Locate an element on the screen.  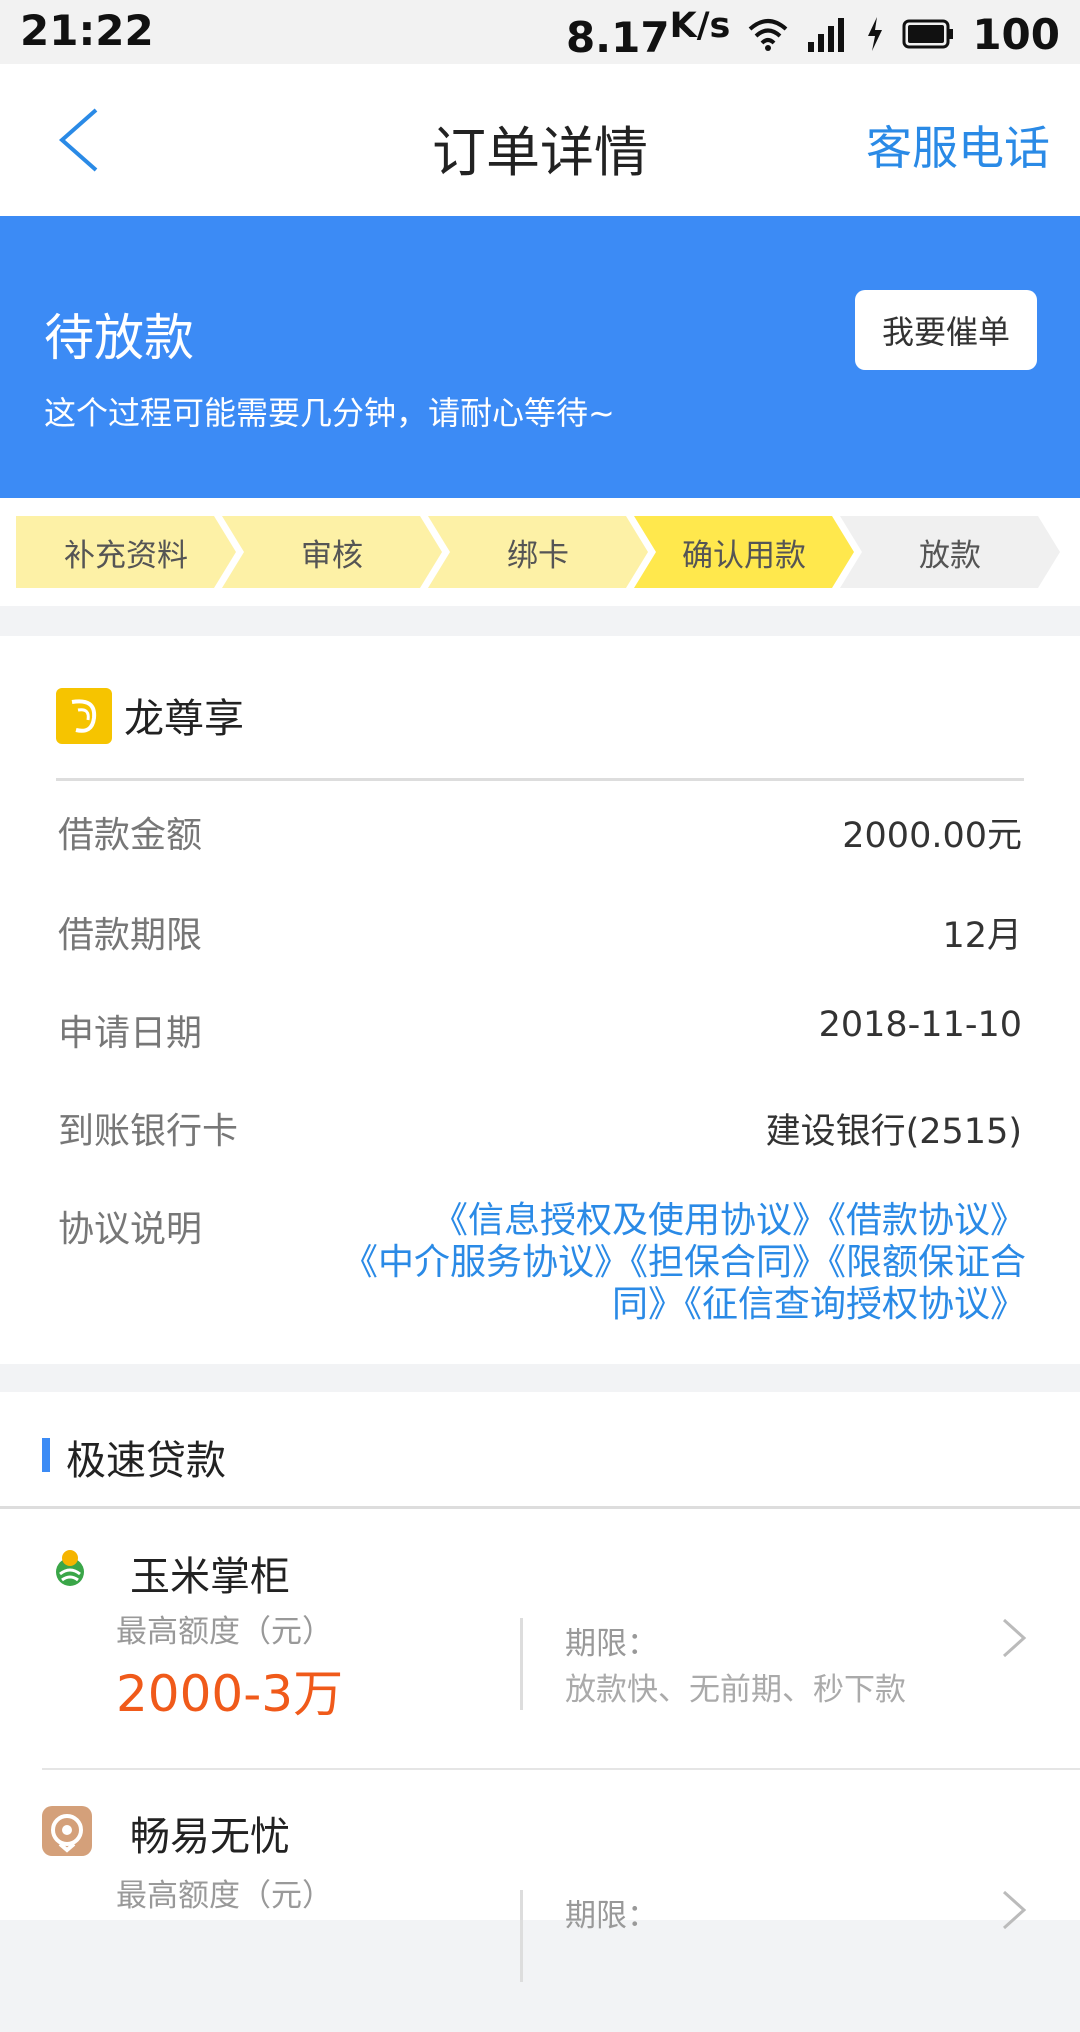
bank-card-value: 建设银行(2515) is located at coordinates (893, 1132).